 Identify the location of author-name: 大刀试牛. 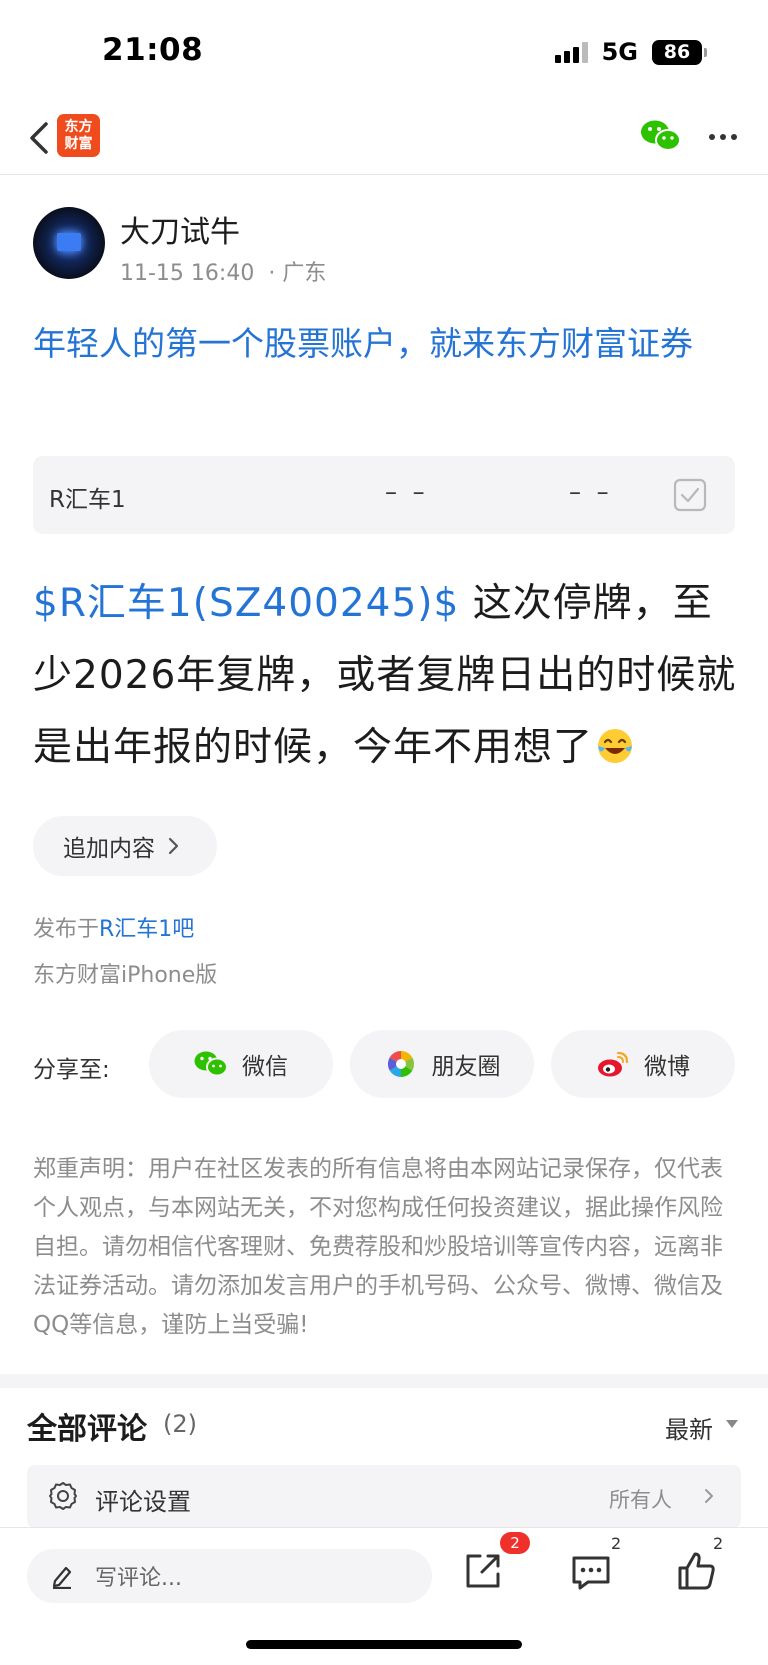
(180, 229).